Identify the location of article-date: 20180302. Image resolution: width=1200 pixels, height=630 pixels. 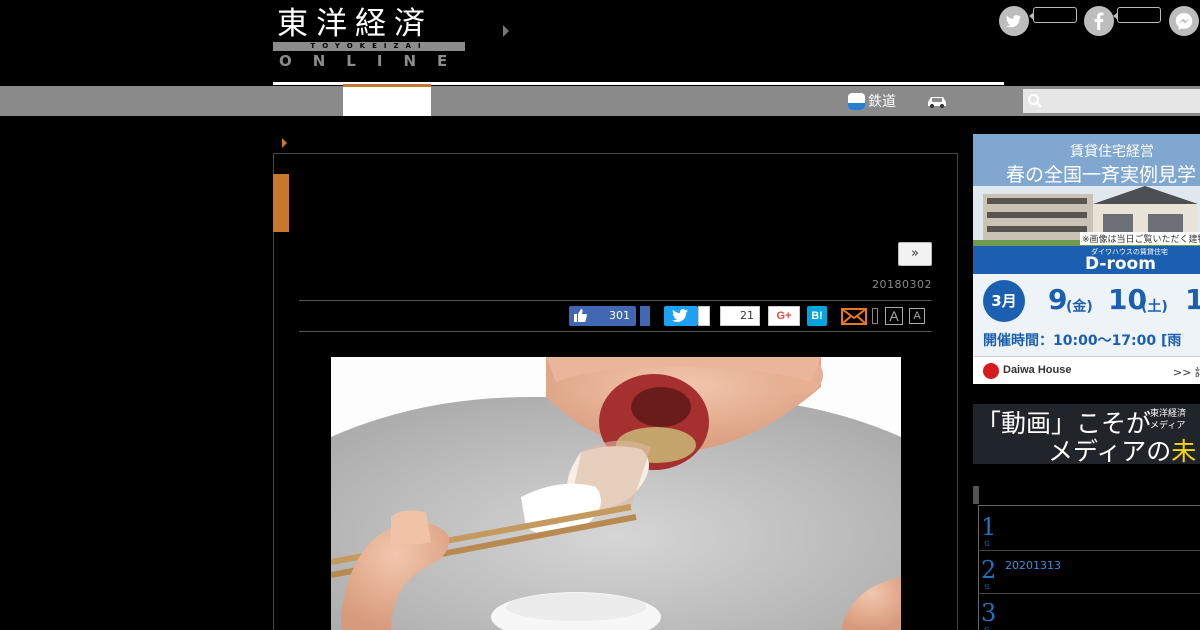
(902, 284).